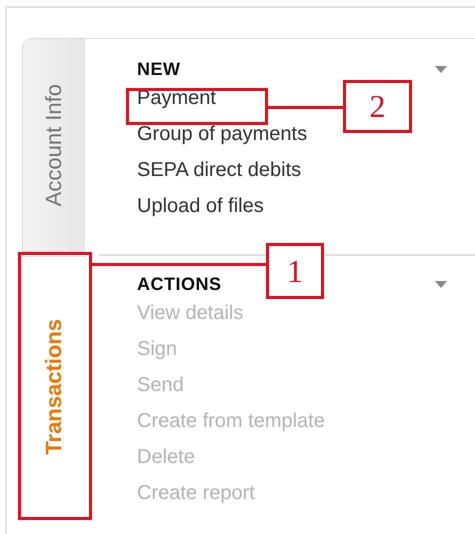 The height and width of the screenshot is (534, 475). What do you see at coordinates (222, 134) in the screenshot?
I see `menu-item: Group of payments` at bounding box center [222, 134].